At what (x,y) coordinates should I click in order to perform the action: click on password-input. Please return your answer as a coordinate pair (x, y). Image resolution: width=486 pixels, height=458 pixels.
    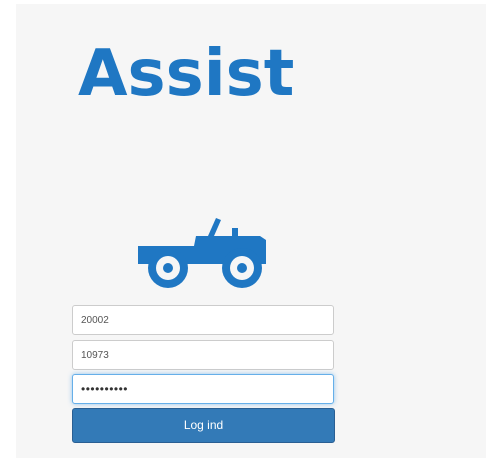
    Looking at the image, I should click on (203, 389).